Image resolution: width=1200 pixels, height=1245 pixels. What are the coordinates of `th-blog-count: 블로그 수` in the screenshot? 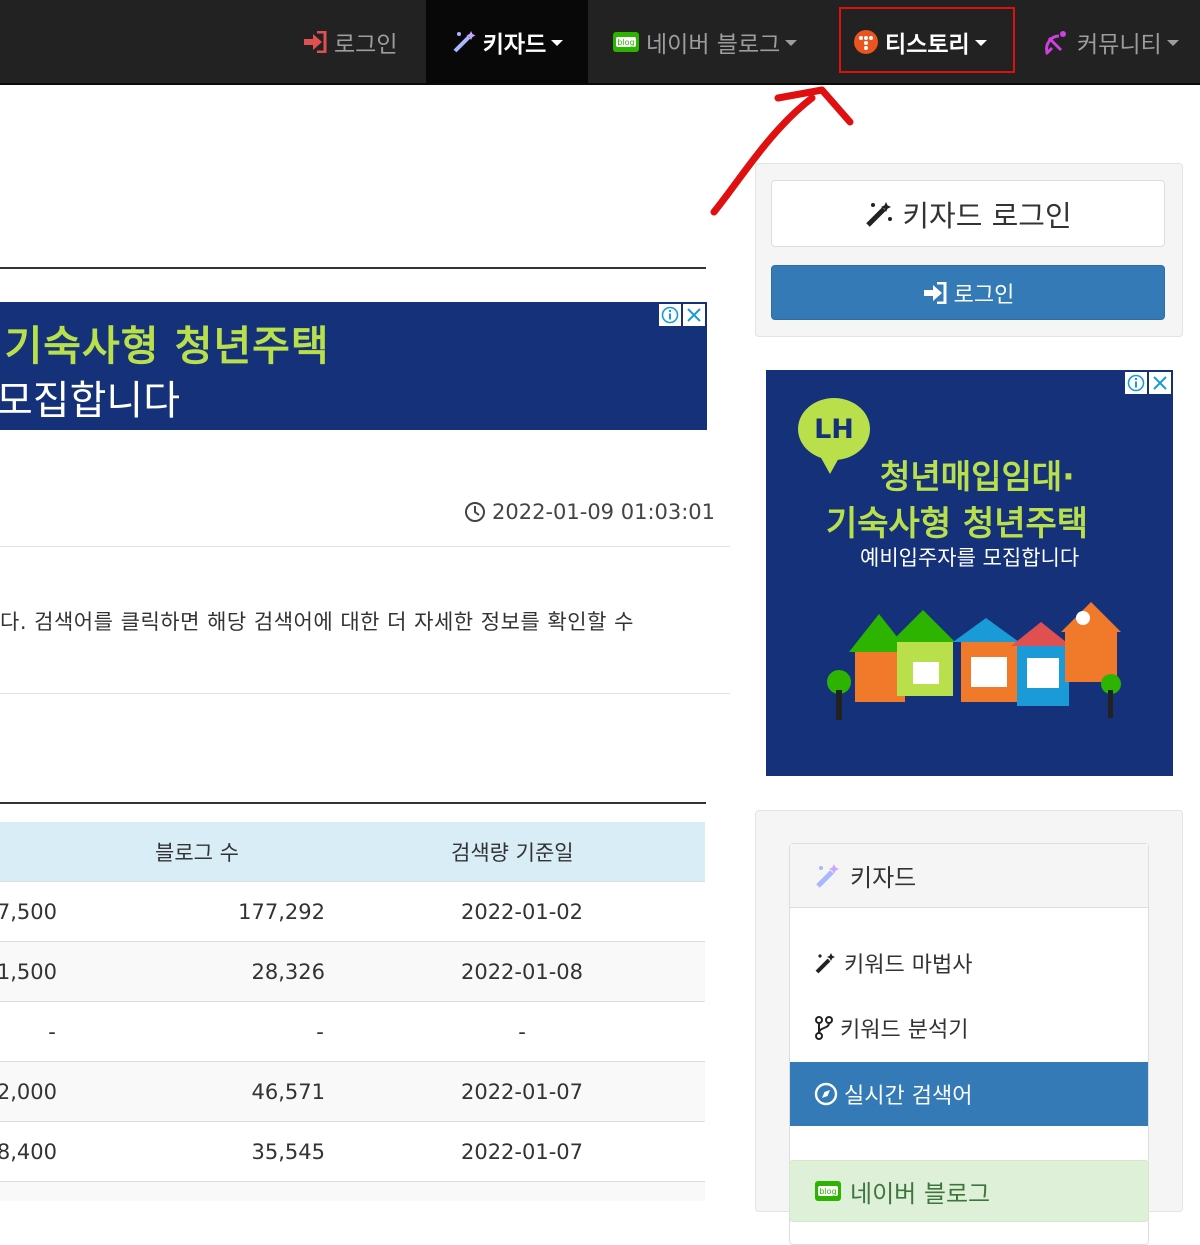 It's located at (197, 851).